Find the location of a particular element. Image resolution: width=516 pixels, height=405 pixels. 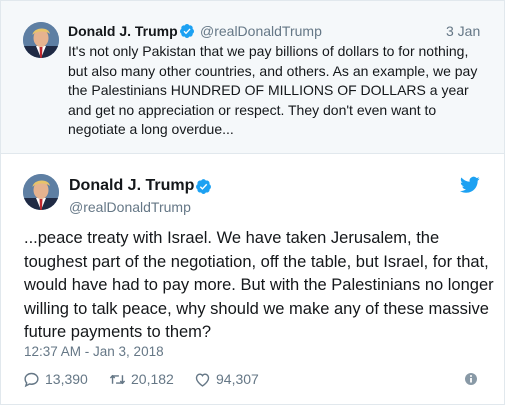

parent-time: 3 Jan is located at coordinates (463, 31).